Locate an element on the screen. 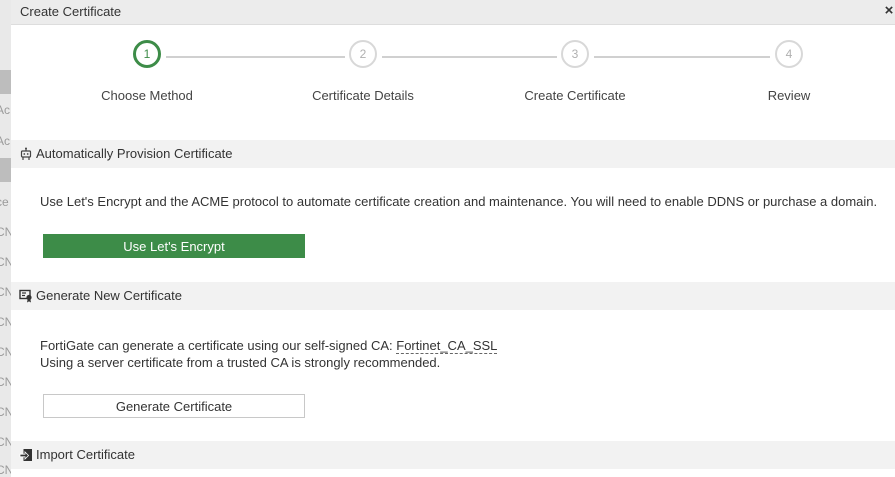 The width and height of the screenshot is (895, 477). use-lets-encrypt-button: Use Let's Encrypt is located at coordinates (174, 246).